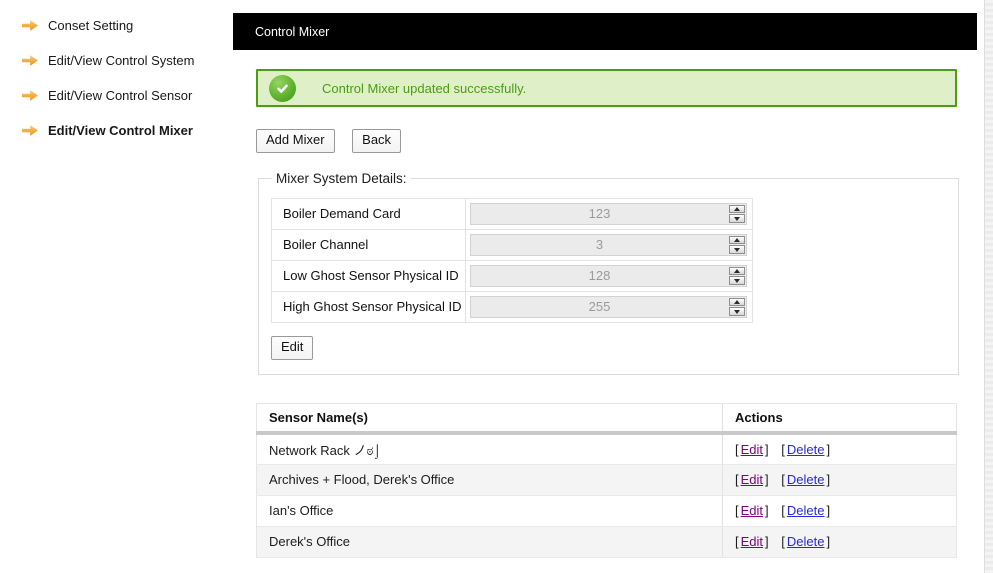  Describe the element at coordinates (120, 130) in the screenshot. I see `sidebar-item-label: Edit/View Control Mixer` at that location.